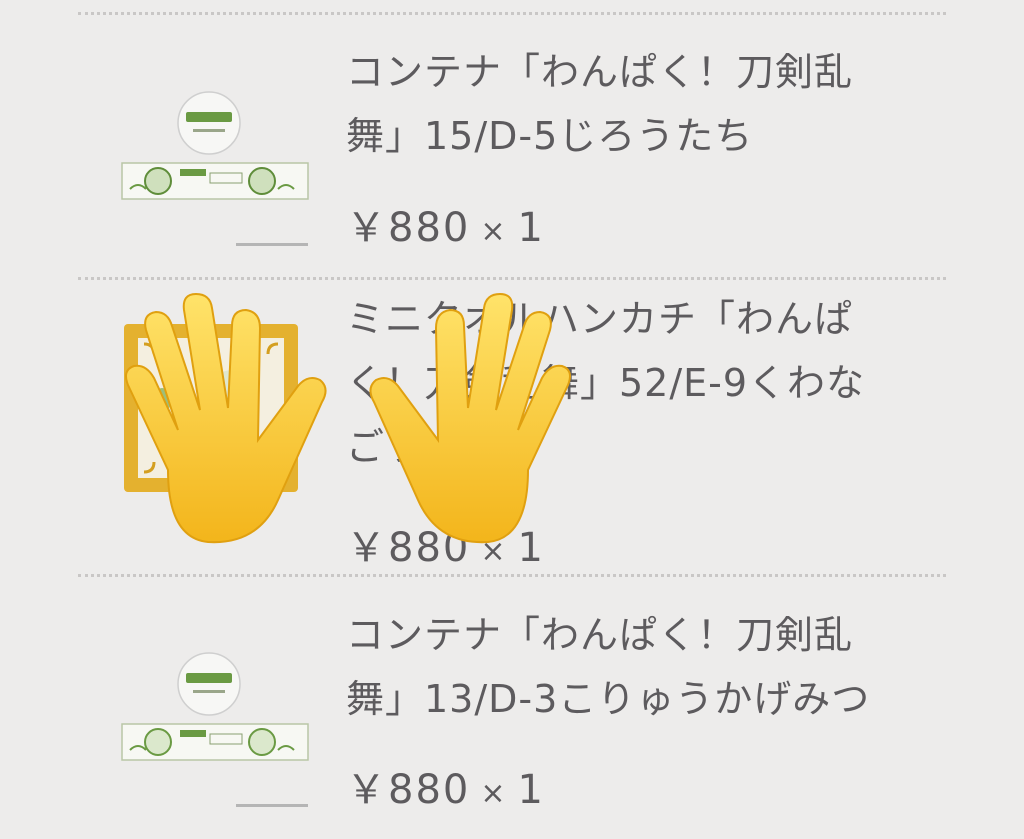 This screenshot has width=1024, height=839. I want to click on product-title: コンテナ「わんぱく！刀剣乱 舞」13/D-3こりゅうかげみつ, so click(636, 667).